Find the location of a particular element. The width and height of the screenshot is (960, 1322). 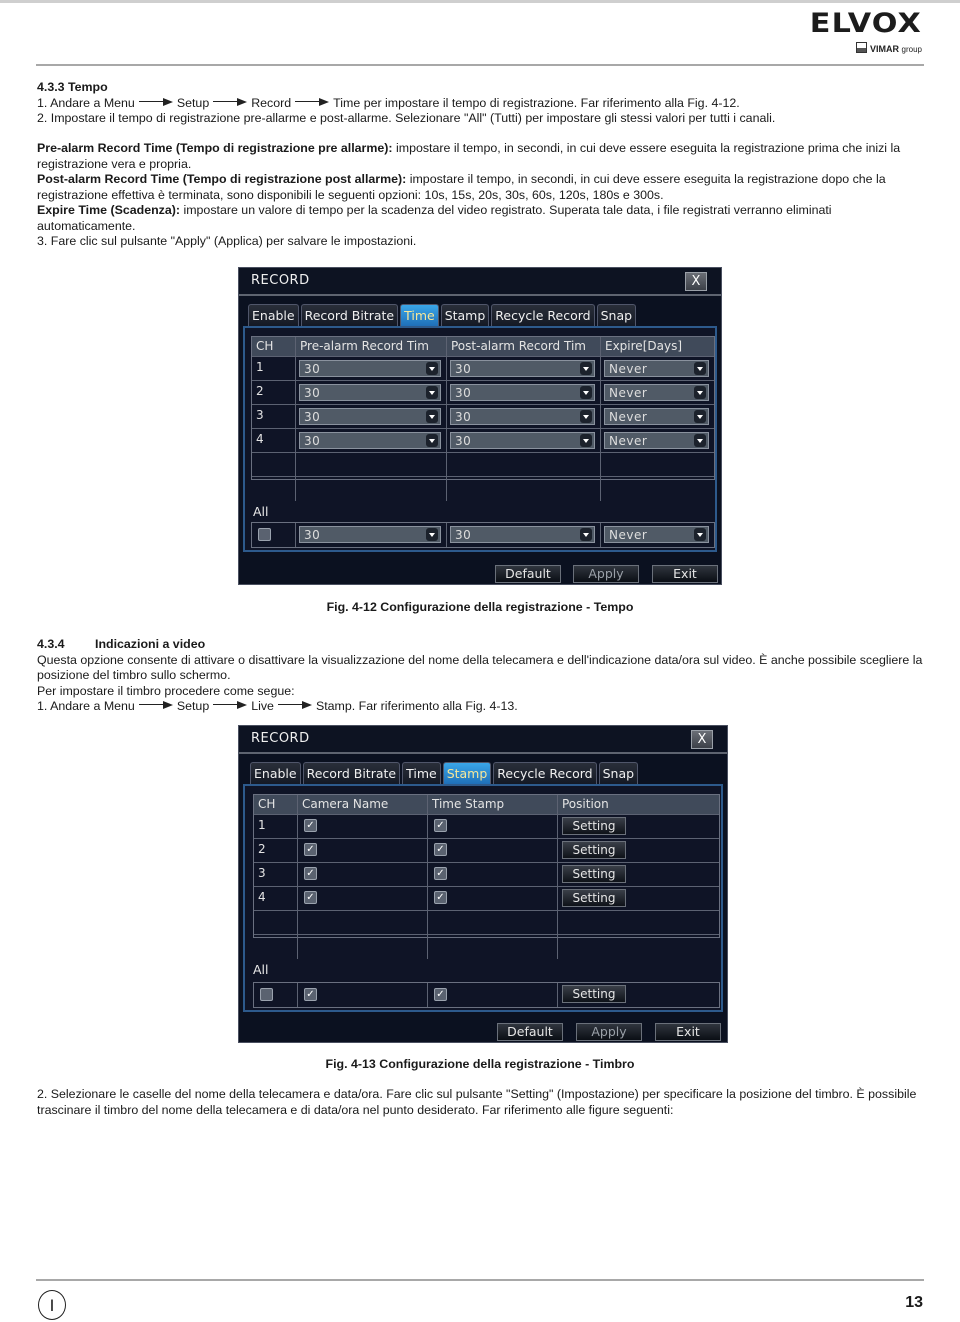

table-row: 4 ✓ ✓ Setting is located at coordinates (486, 899).